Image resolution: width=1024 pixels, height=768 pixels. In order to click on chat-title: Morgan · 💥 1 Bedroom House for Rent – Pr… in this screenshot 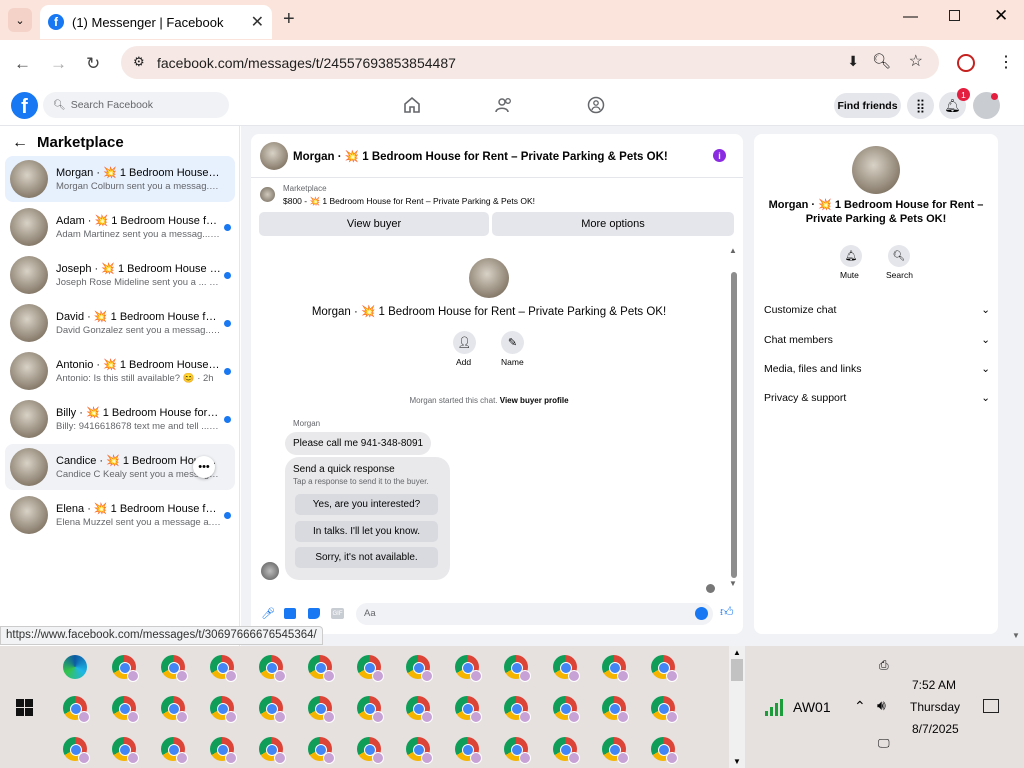, I will do `click(480, 156)`.